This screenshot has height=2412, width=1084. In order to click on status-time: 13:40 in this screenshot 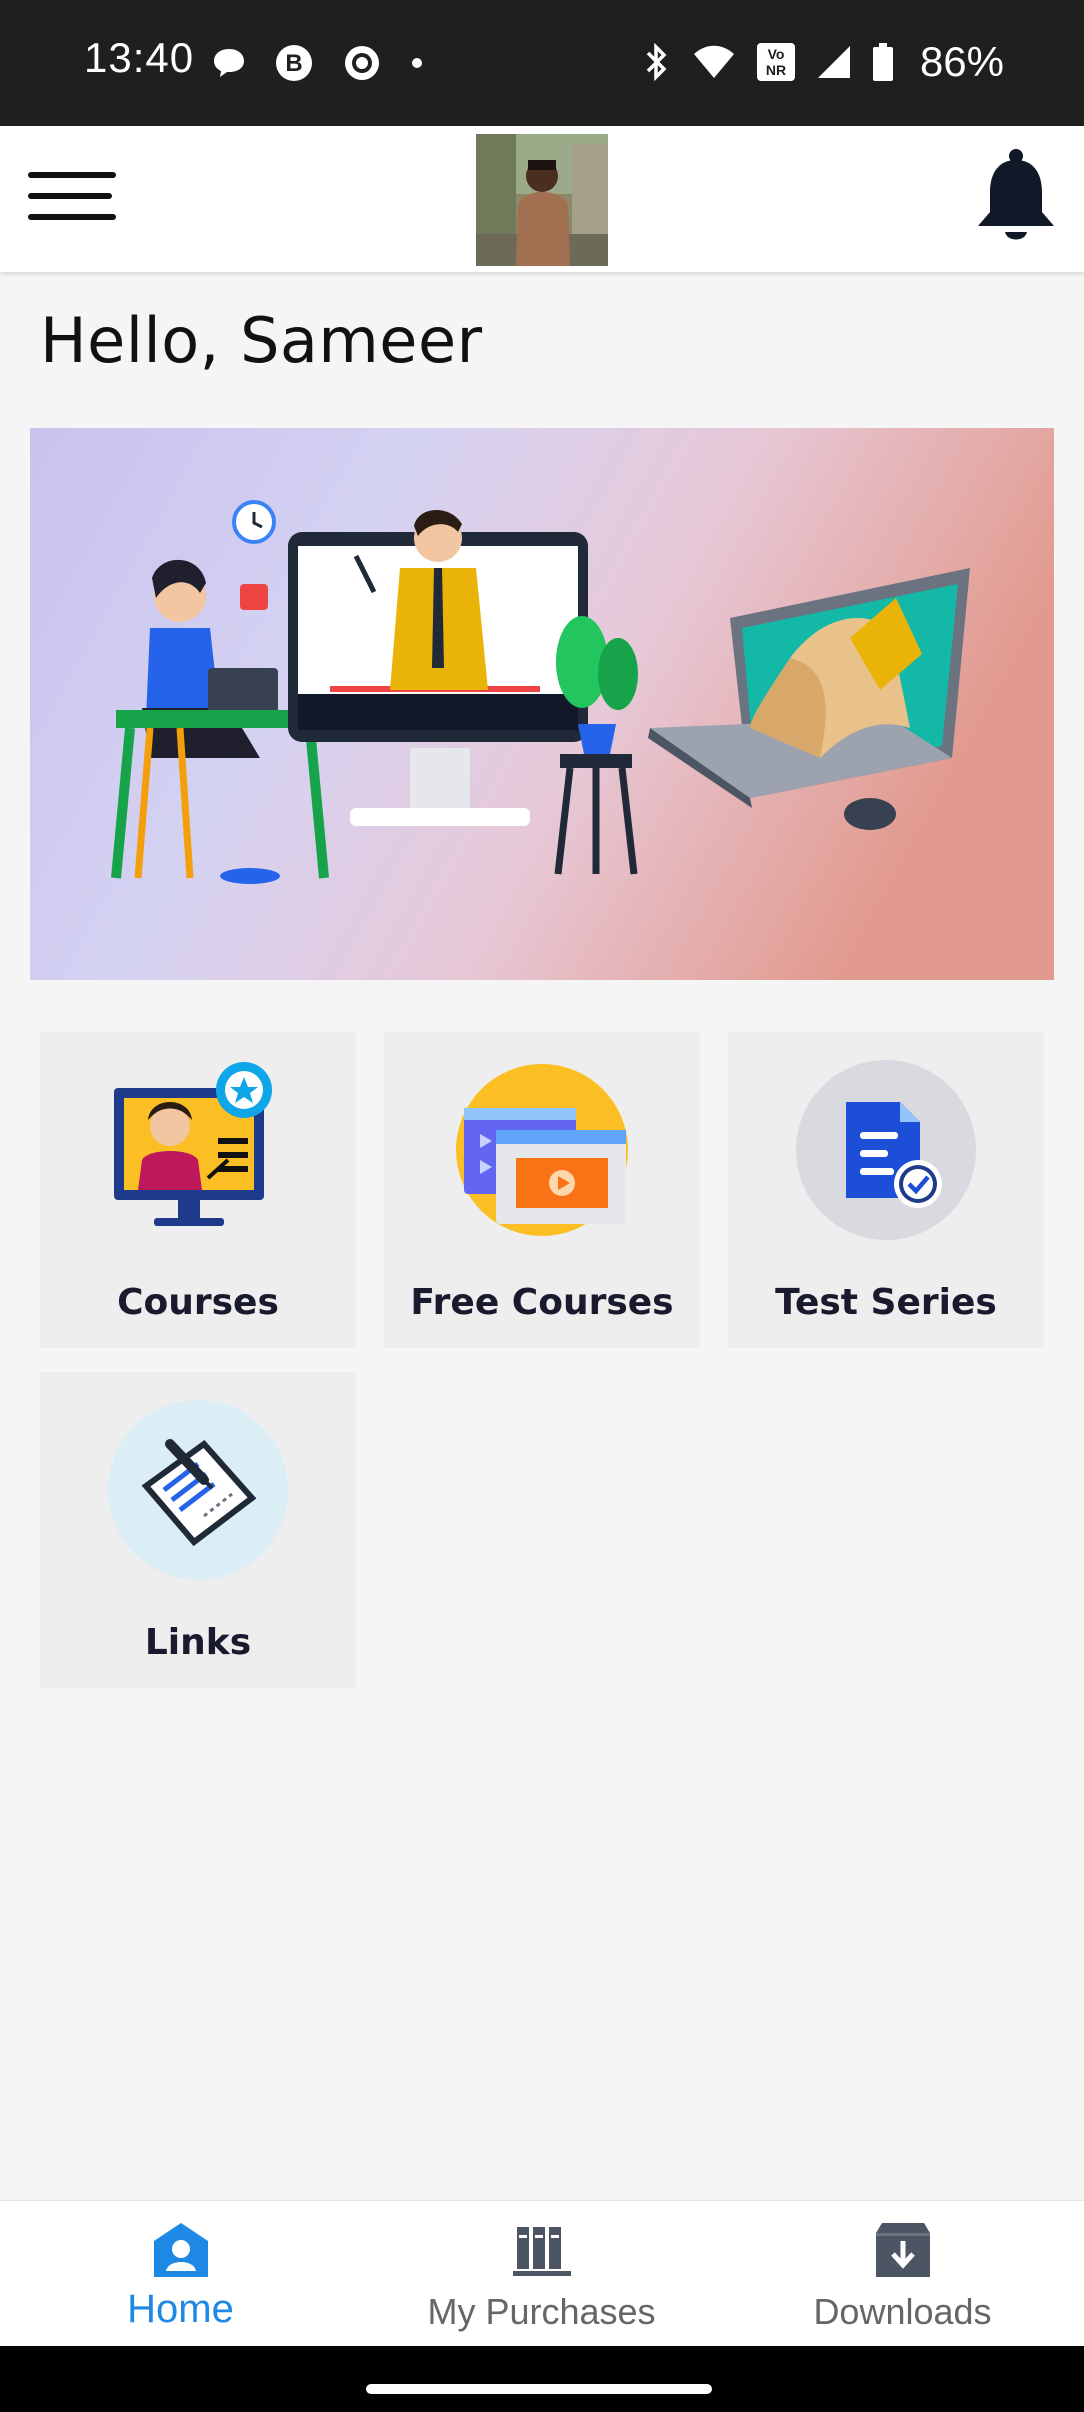, I will do `click(139, 57)`.